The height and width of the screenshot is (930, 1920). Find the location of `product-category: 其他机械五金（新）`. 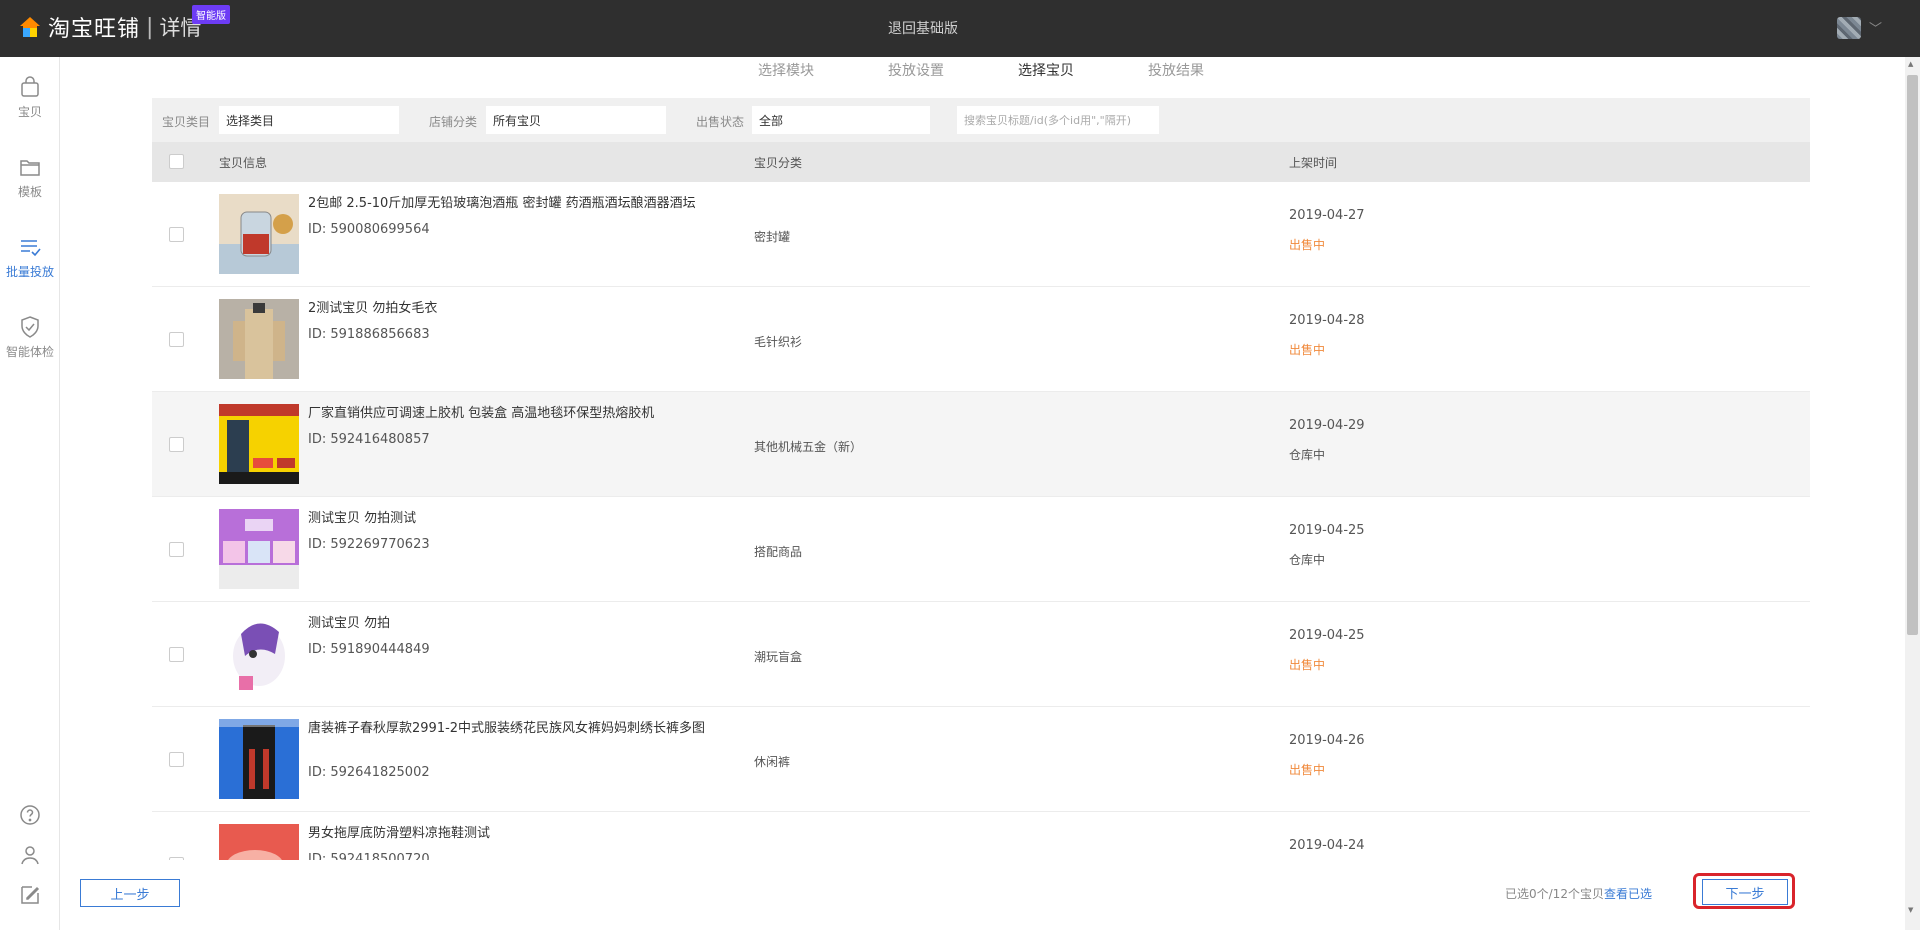

product-category: 其他机械五金（新） is located at coordinates (808, 447).